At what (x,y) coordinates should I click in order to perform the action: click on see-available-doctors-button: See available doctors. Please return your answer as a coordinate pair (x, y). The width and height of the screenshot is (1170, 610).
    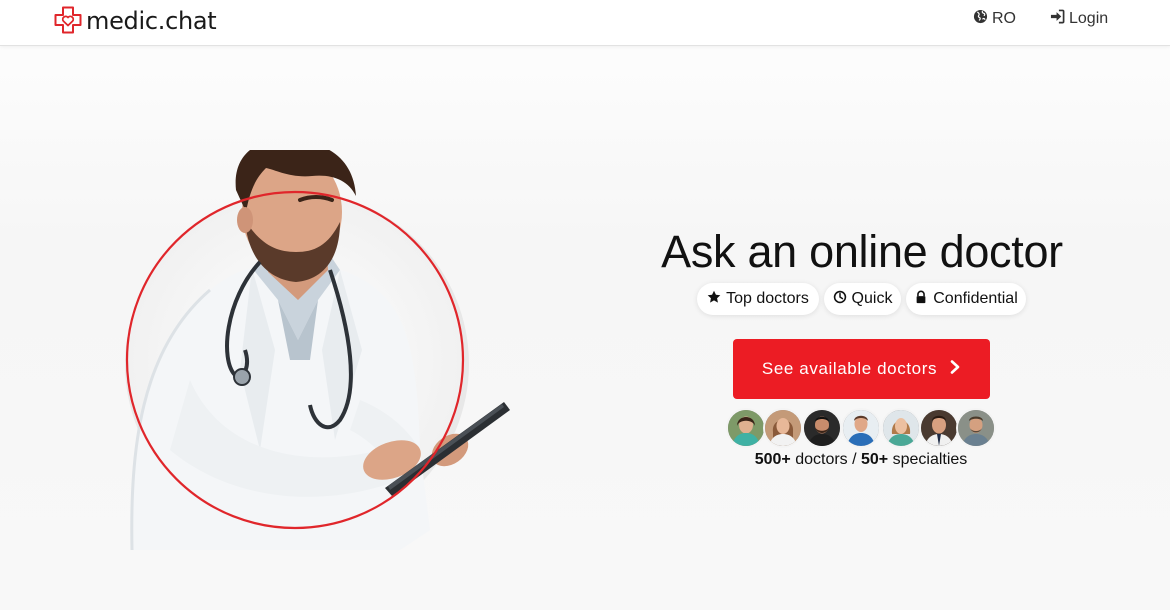
    Looking at the image, I should click on (861, 369).